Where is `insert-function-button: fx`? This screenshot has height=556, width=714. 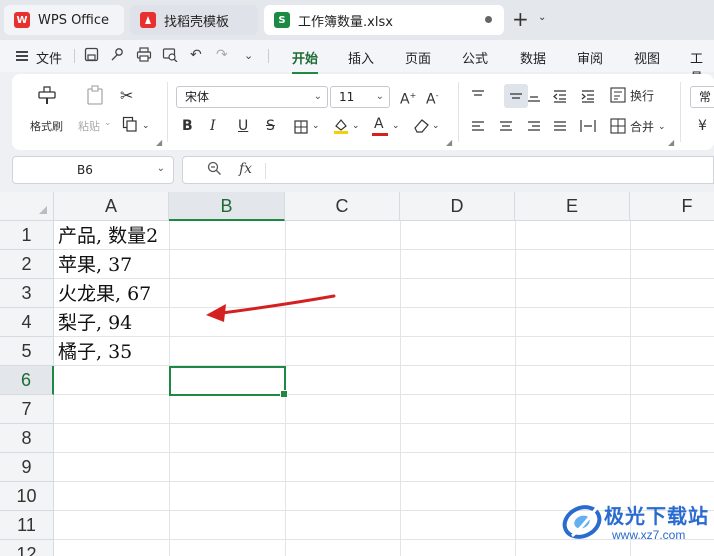
insert-function-button: fx is located at coordinates (245, 169).